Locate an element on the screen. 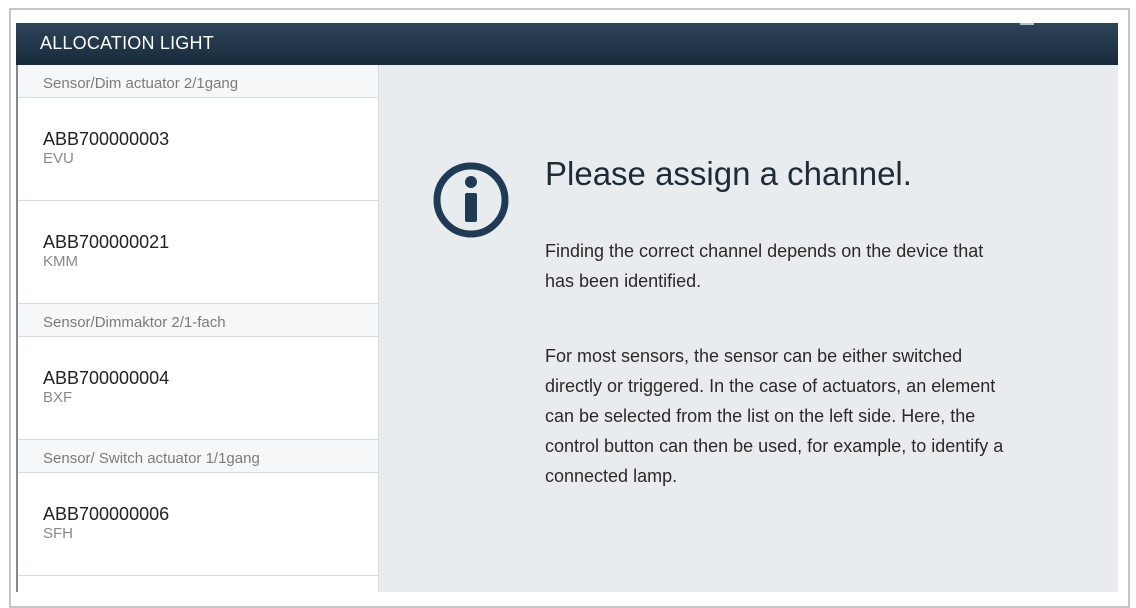  group-header: Sensor/Dimmaktor 2/1-fach is located at coordinates (198, 320).